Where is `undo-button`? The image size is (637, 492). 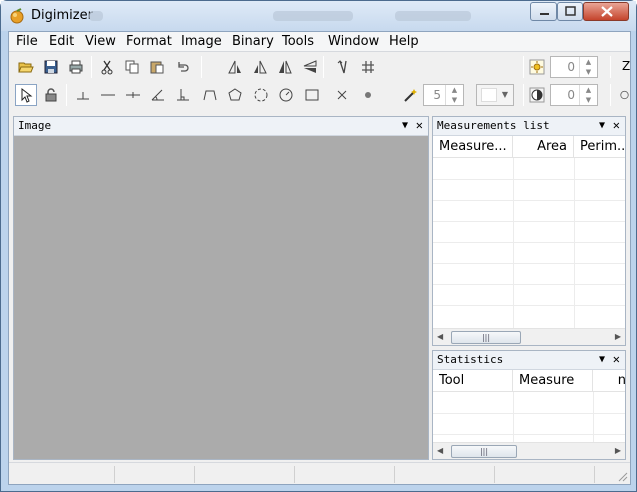
undo-button is located at coordinates (183, 67).